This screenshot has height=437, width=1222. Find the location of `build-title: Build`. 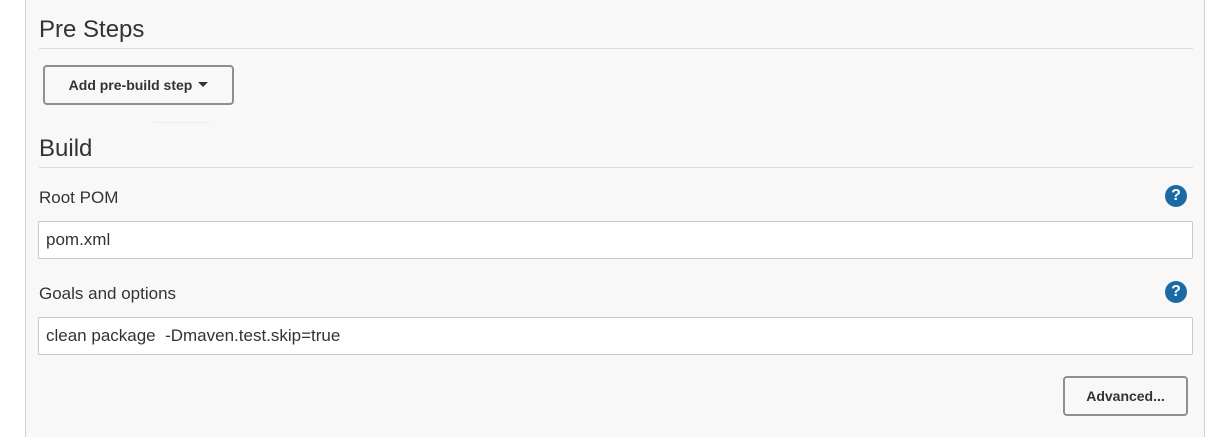

build-title: Build is located at coordinates (66, 148).